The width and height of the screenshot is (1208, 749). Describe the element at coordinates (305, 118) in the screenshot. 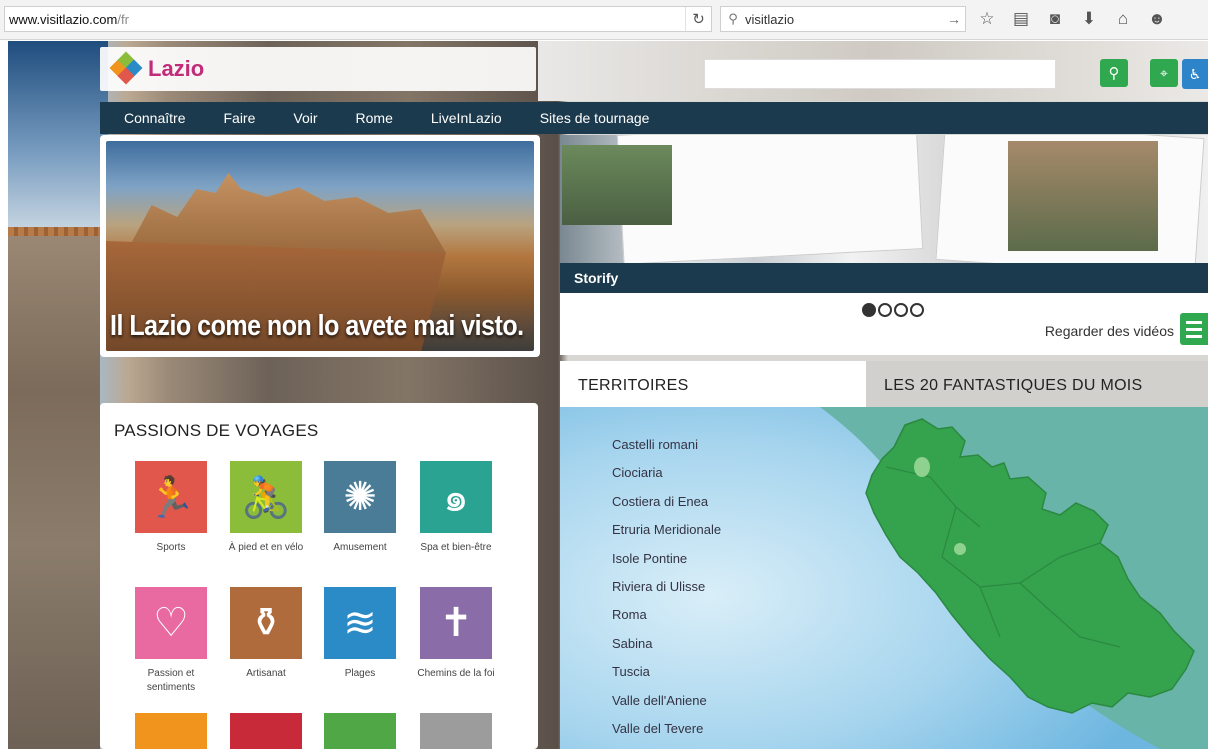

I see `nav-item-voir: Voir` at that location.